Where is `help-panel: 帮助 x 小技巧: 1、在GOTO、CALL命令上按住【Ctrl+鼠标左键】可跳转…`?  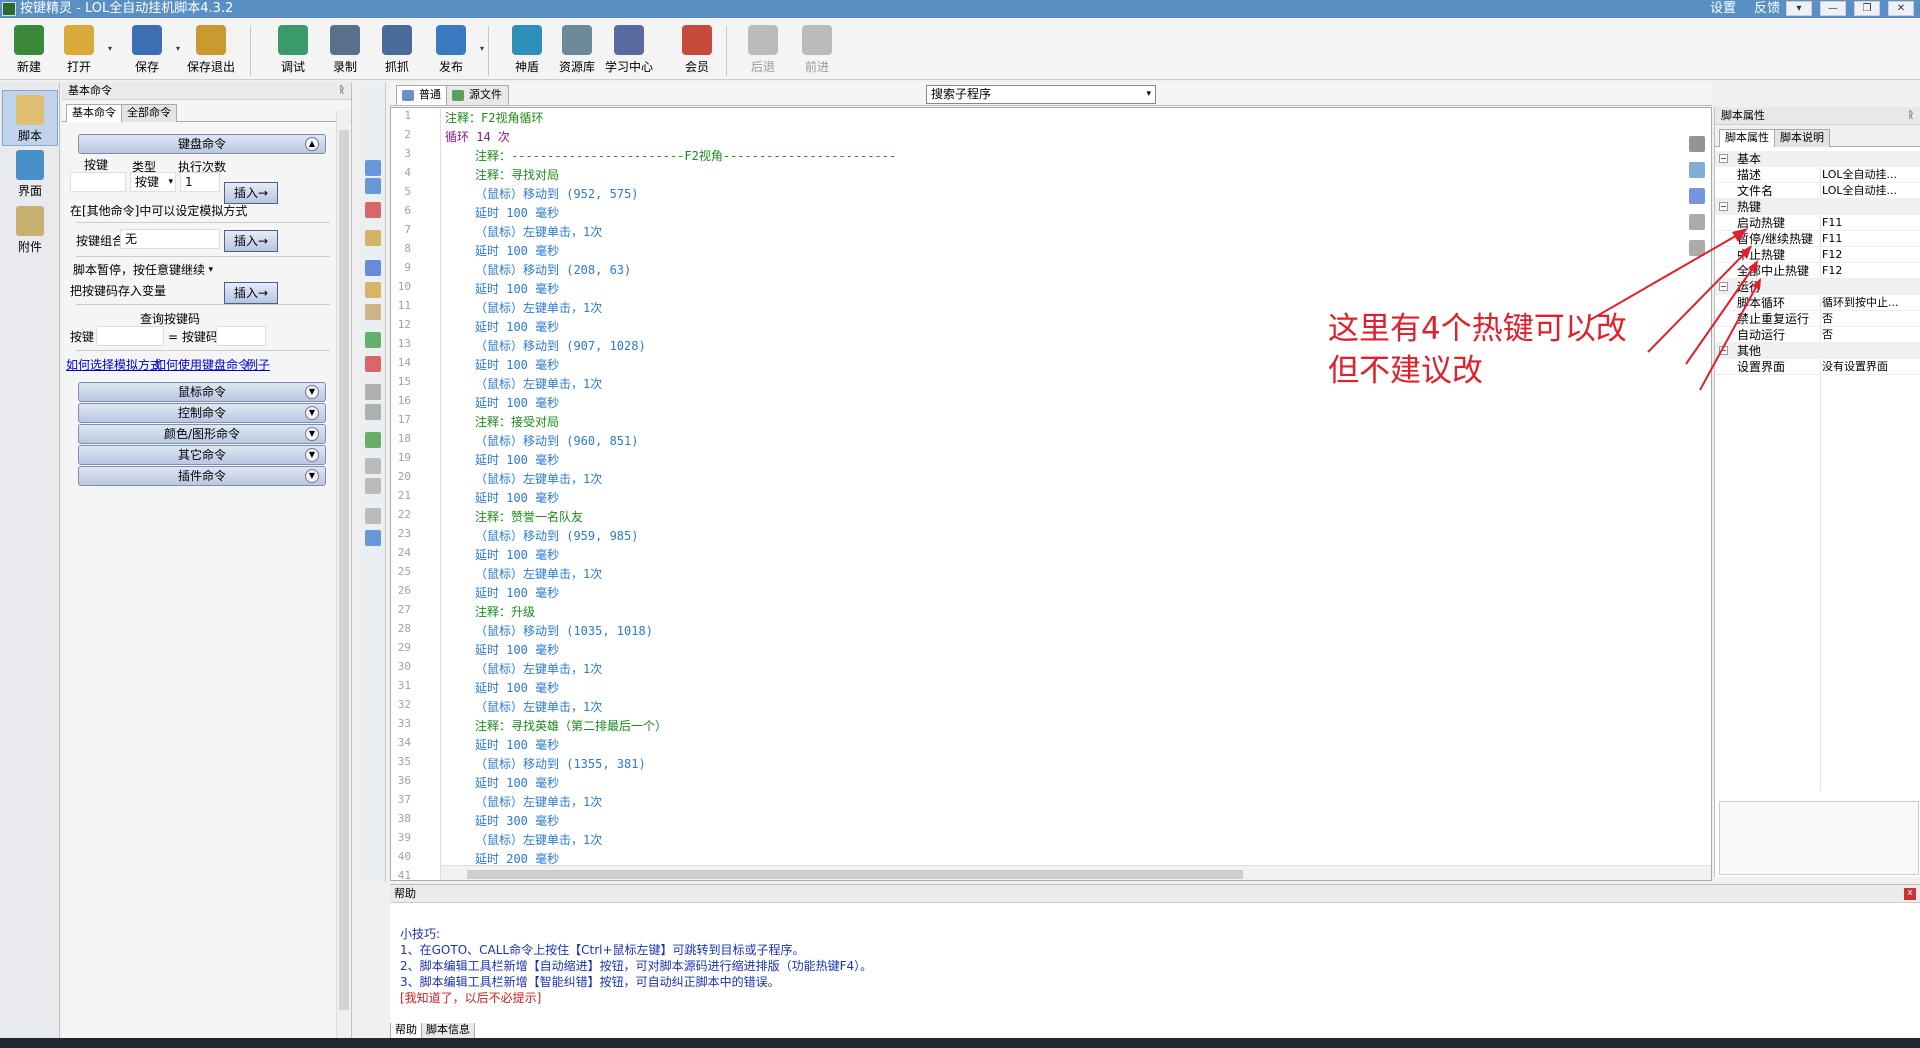
help-panel: 帮助 x 小技巧: 1、在GOTO、CALL命令上按住【Ctrl+鼠标左键】可跳转… is located at coordinates (1155, 961).